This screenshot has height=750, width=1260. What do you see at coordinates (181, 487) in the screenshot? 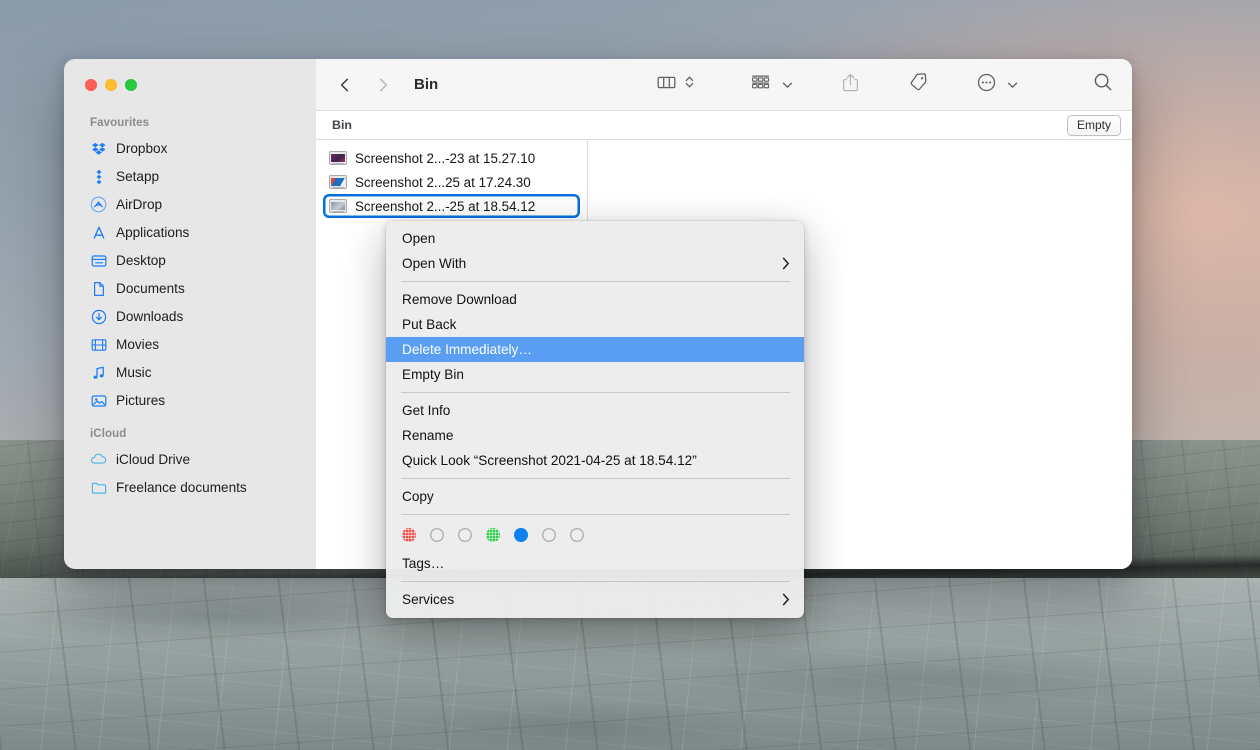
I see `sidebar-item-label: Freelance documents` at bounding box center [181, 487].